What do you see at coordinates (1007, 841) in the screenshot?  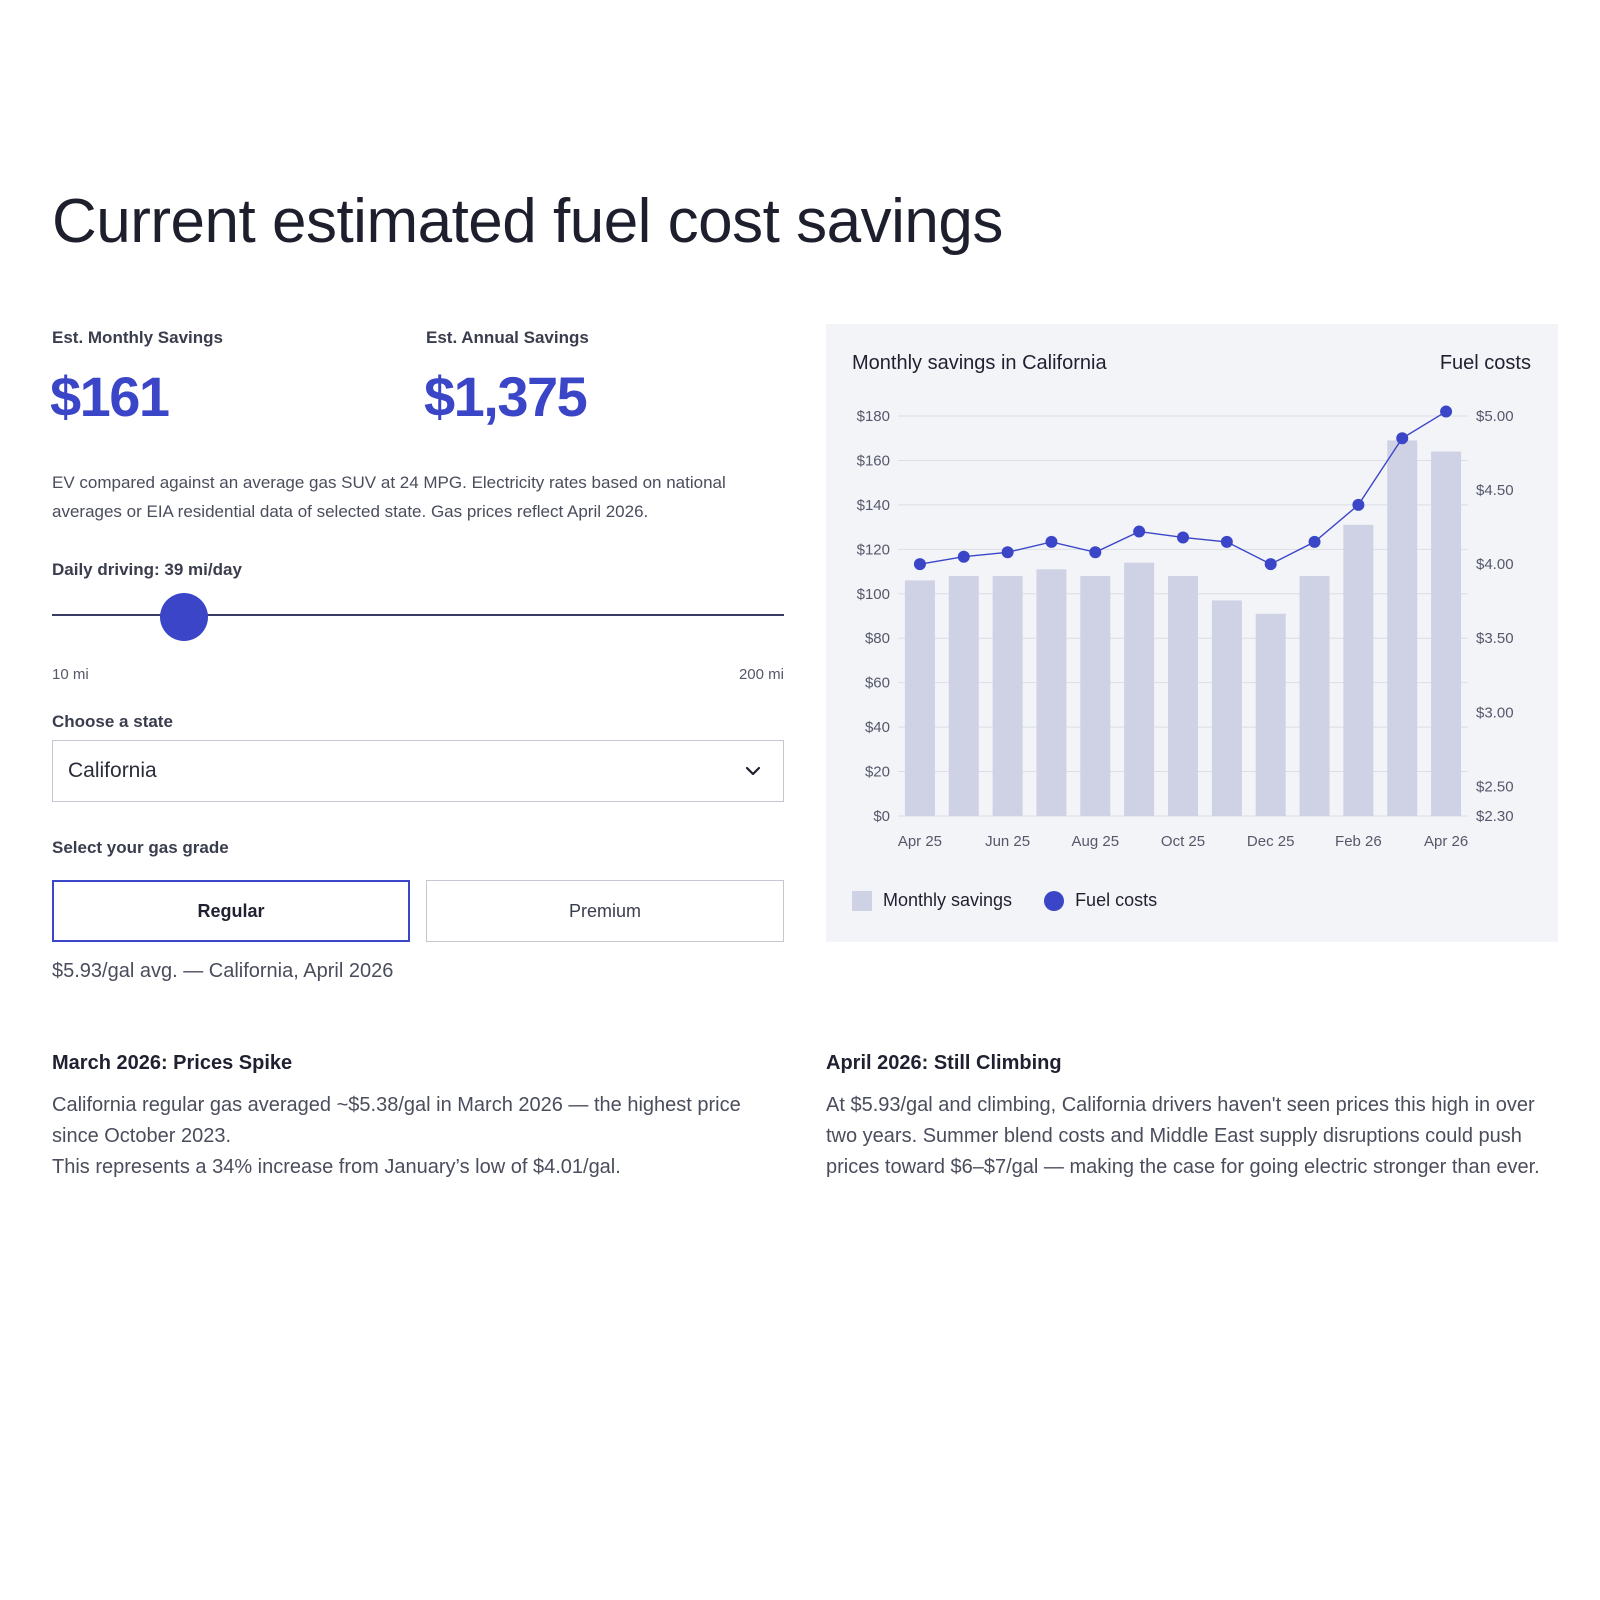 I see `x-tick-label: Jun 25` at bounding box center [1007, 841].